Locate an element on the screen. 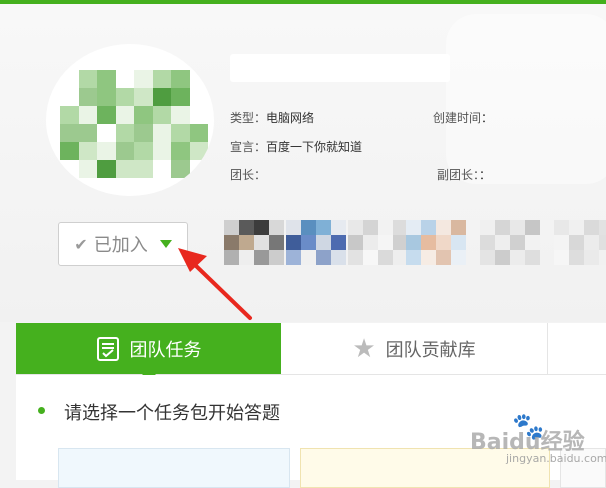  tab-team-tasks-label: 团队任务 is located at coordinates (165, 350).